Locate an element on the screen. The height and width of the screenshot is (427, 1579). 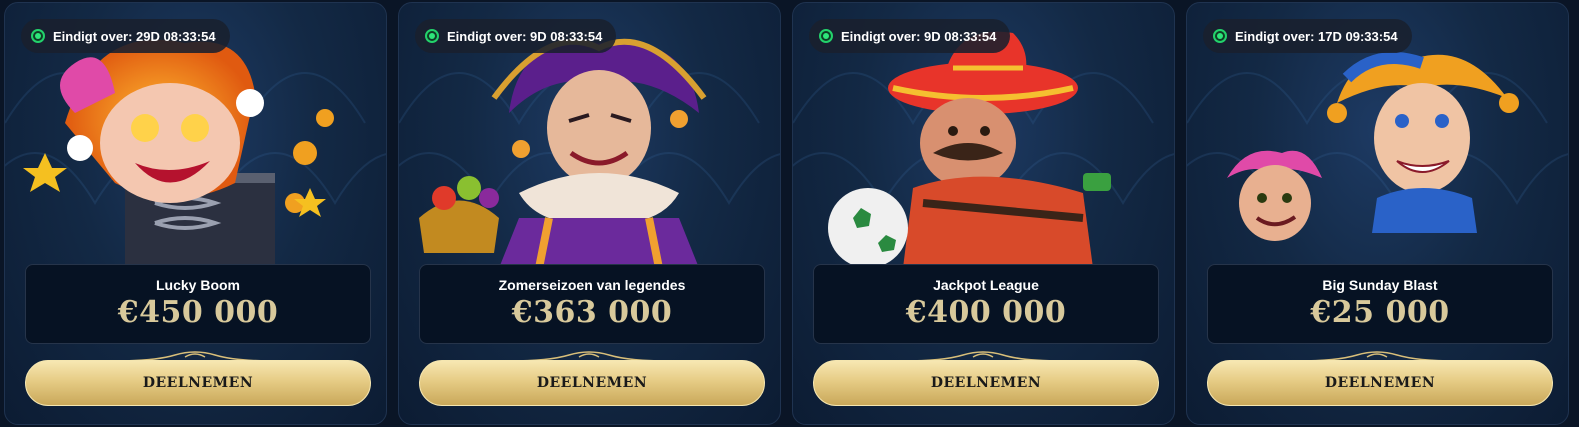
tournament-info-panel: Zomerseizoen van legendes €363 000 is located at coordinates (592, 304).